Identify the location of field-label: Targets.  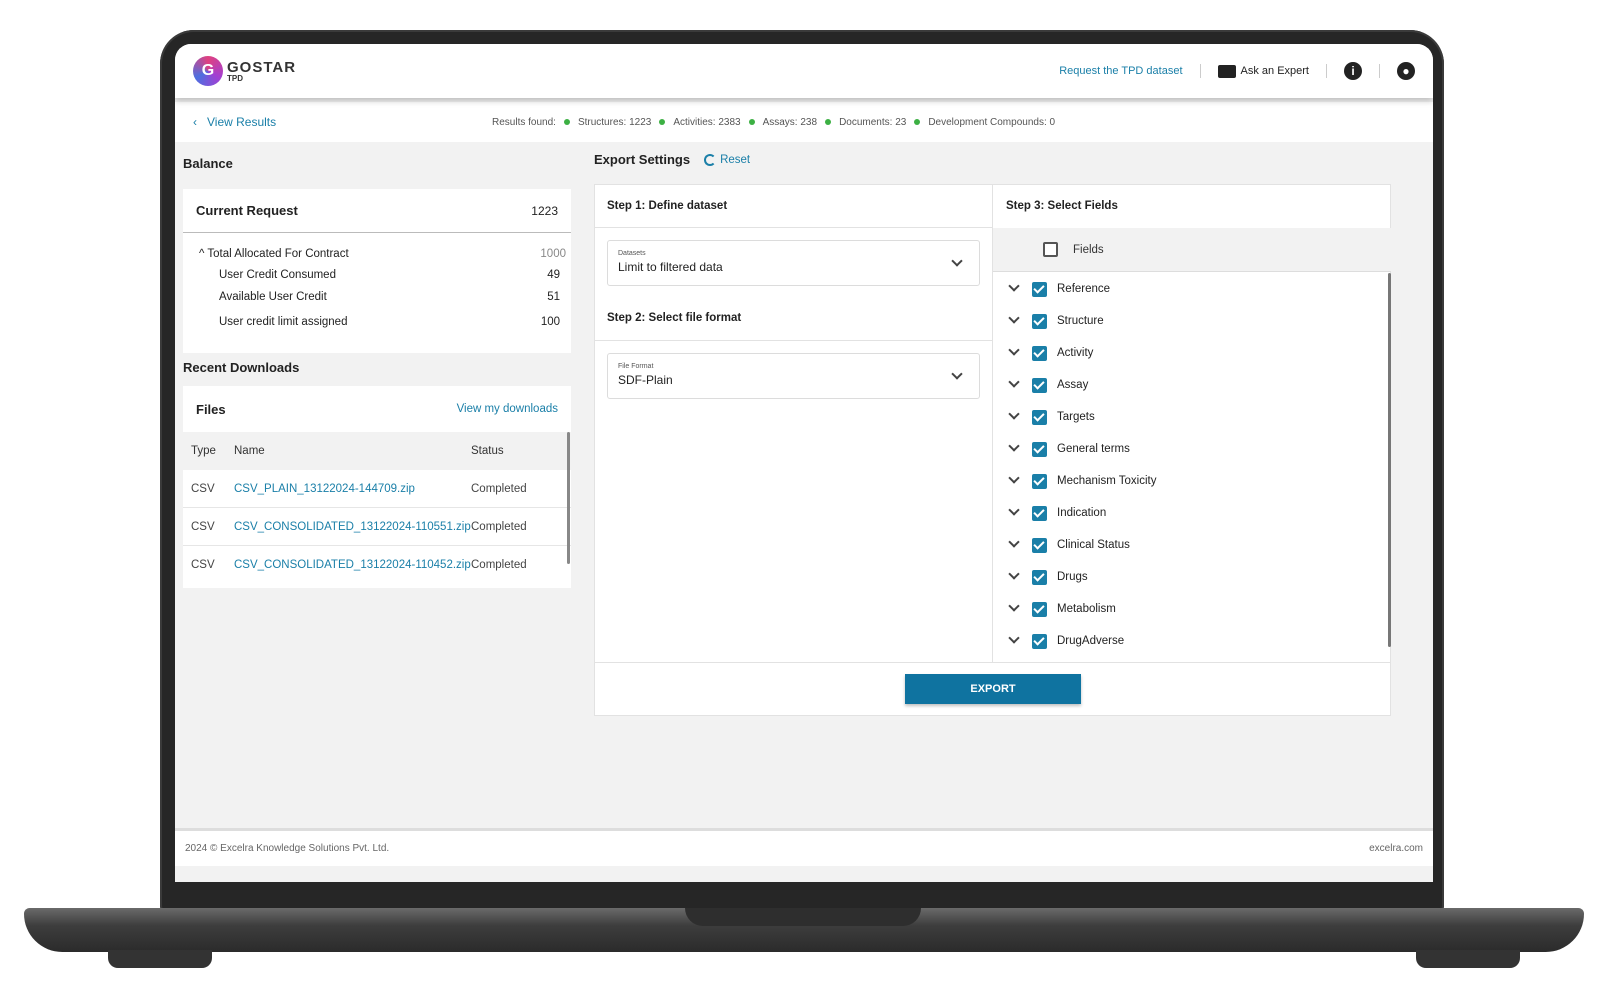
(1076, 417).